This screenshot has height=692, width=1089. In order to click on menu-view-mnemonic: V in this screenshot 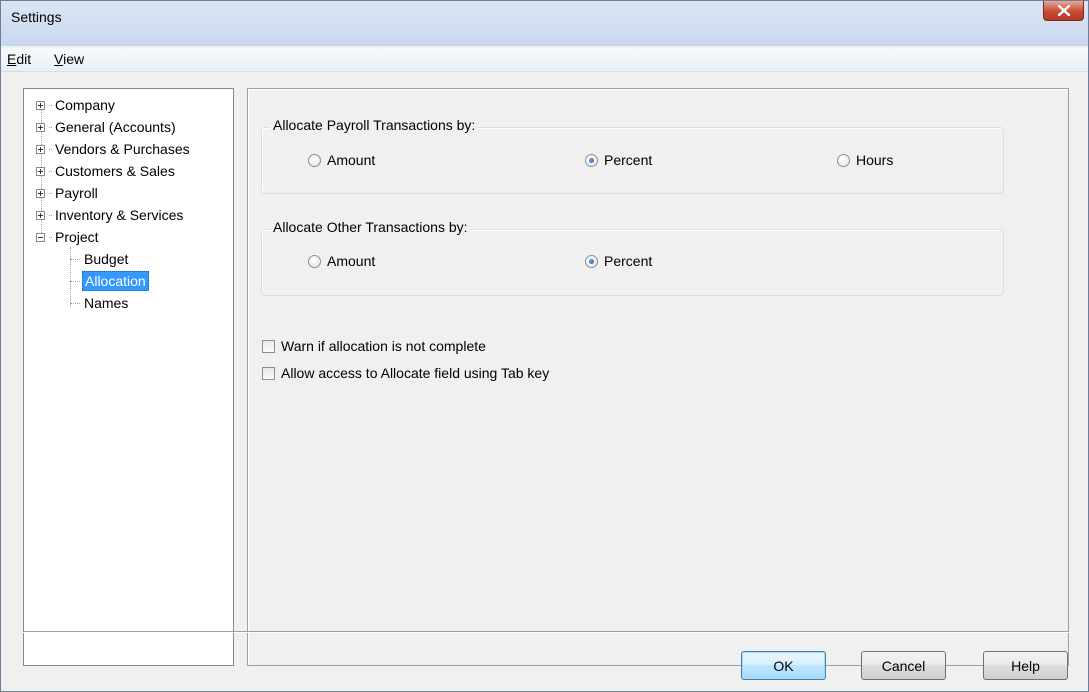, I will do `click(59, 59)`.